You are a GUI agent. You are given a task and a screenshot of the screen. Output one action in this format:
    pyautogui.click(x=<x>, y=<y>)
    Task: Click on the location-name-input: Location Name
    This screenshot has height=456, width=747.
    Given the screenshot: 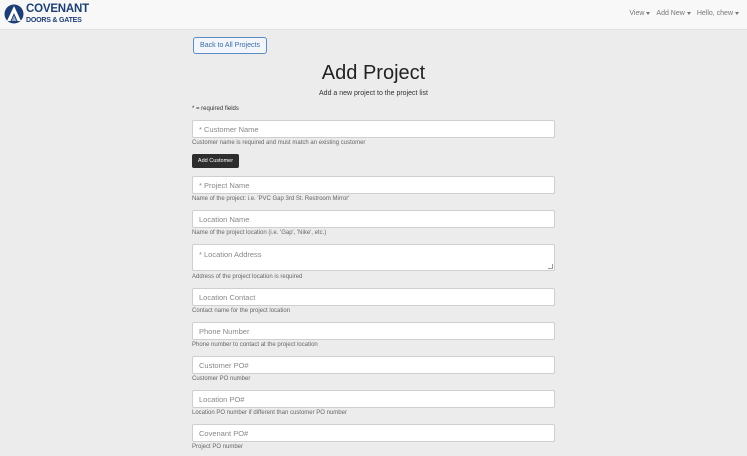 What is the action you would take?
    pyautogui.click(x=373, y=219)
    